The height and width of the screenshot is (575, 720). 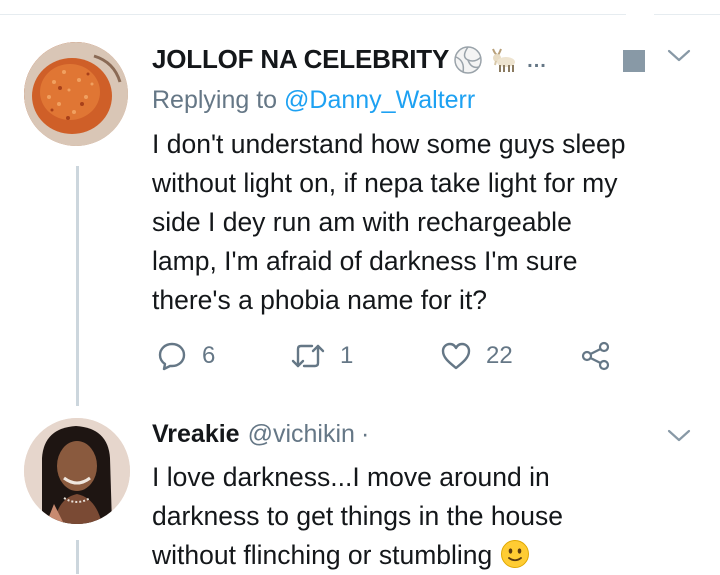 I want to click on jollof-rice-image, so click(x=76, y=94).